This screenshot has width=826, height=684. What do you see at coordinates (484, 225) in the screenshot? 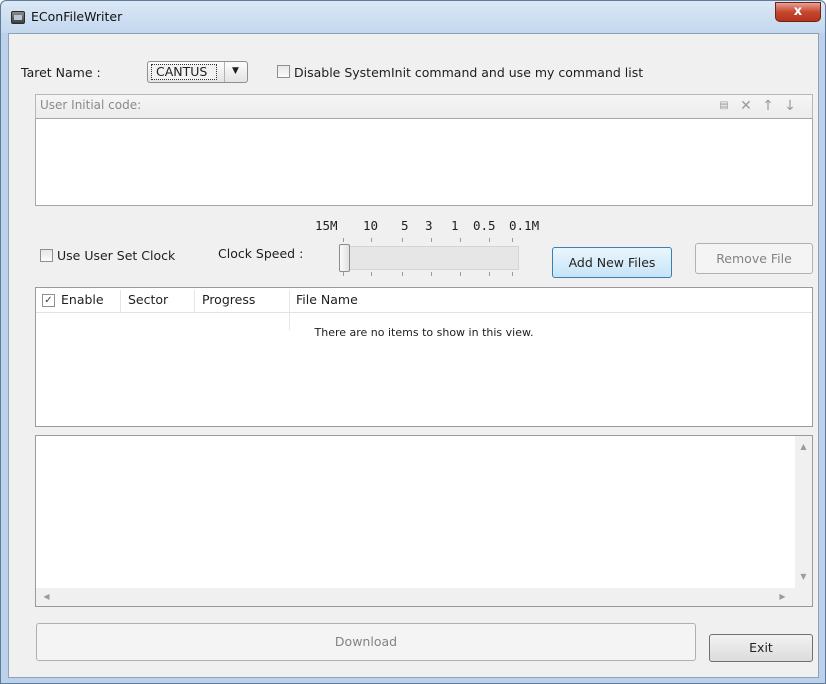
I see `clock-scale-label: 0.5` at bounding box center [484, 225].